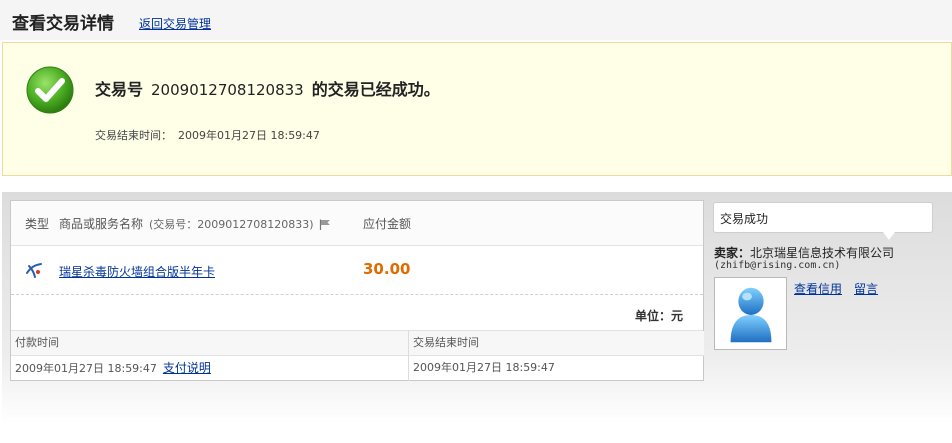  Describe the element at coordinates (822, 253) in the screenshot. I see `seller-name: 北京瑞星信息技术有限公司` at that location.